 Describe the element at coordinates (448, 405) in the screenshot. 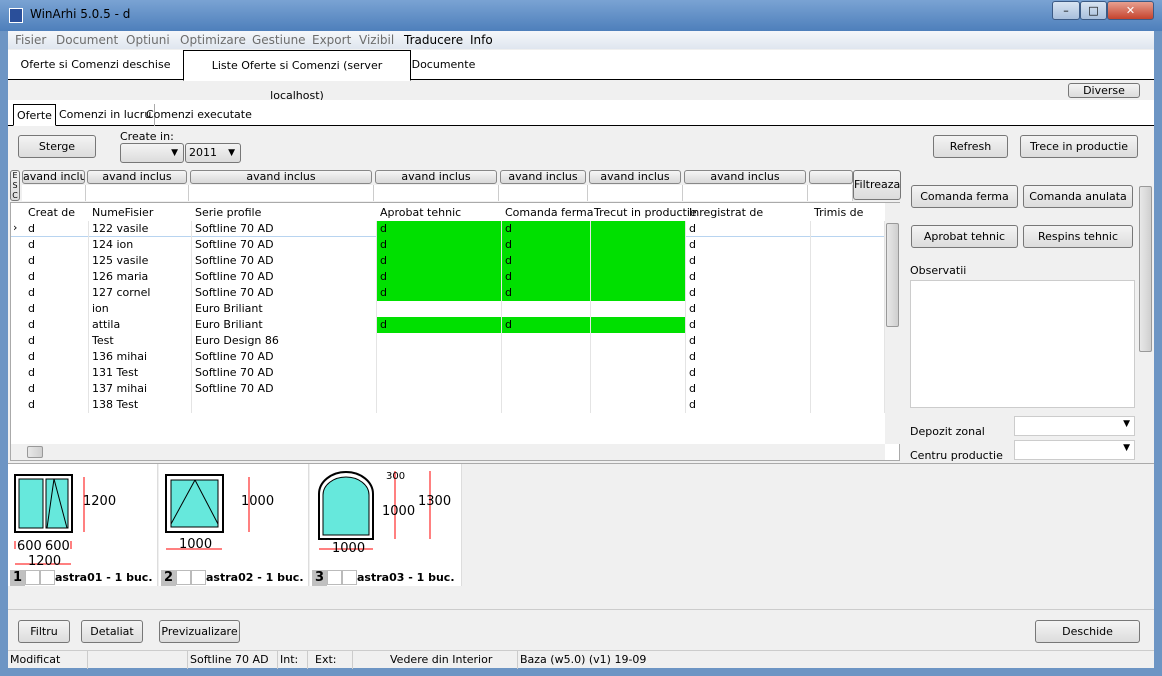

I see `table-row: d 138 Test d` at that location.